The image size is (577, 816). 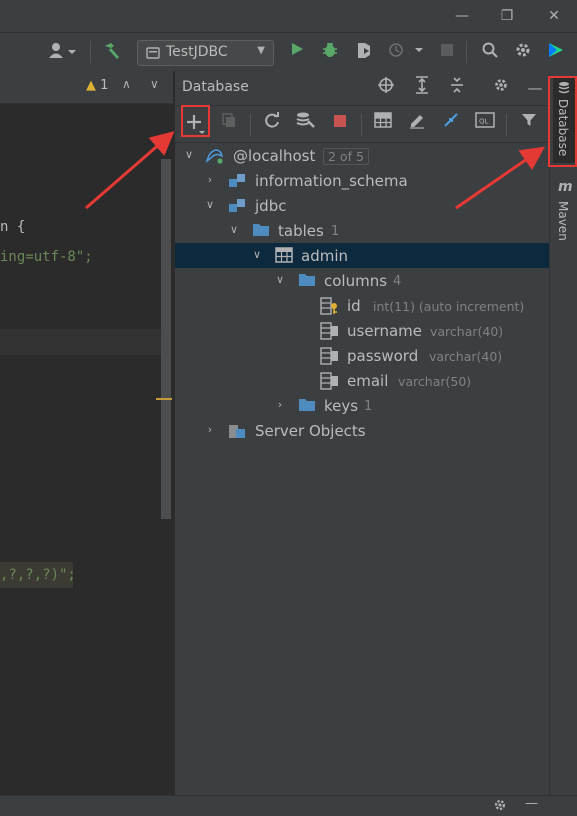 I want to click on annotation-arrows, so click(x=315, y=170).